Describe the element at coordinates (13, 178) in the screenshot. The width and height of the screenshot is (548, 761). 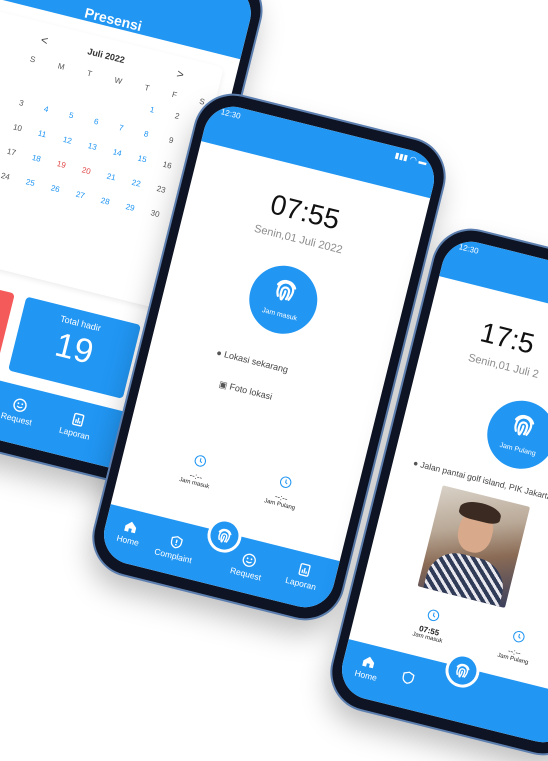
I see `calendar-day: 24` at that location.